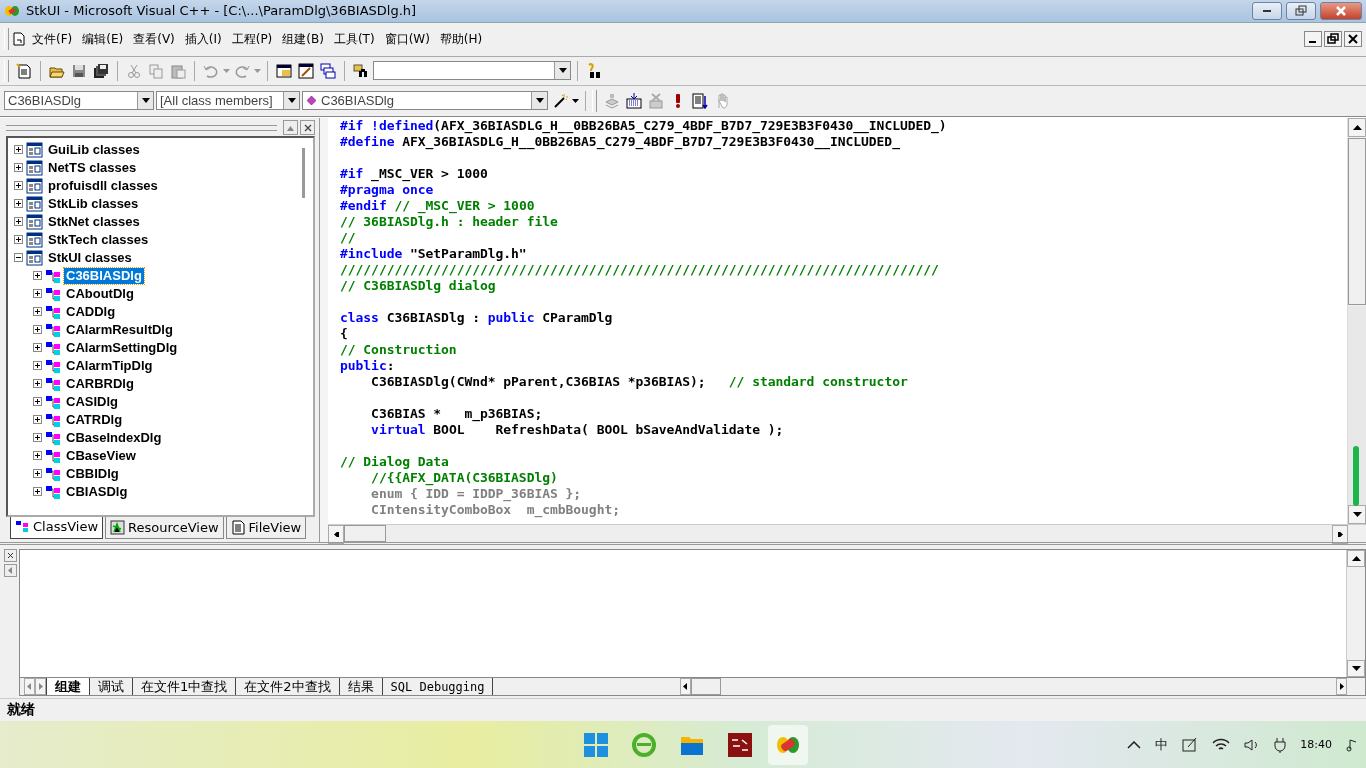 This screenshot has width=1366, height=768. Describe the element at coordinates (103, 185) in the screenshot. I see `tree-item: profuisdll classes` at that location.